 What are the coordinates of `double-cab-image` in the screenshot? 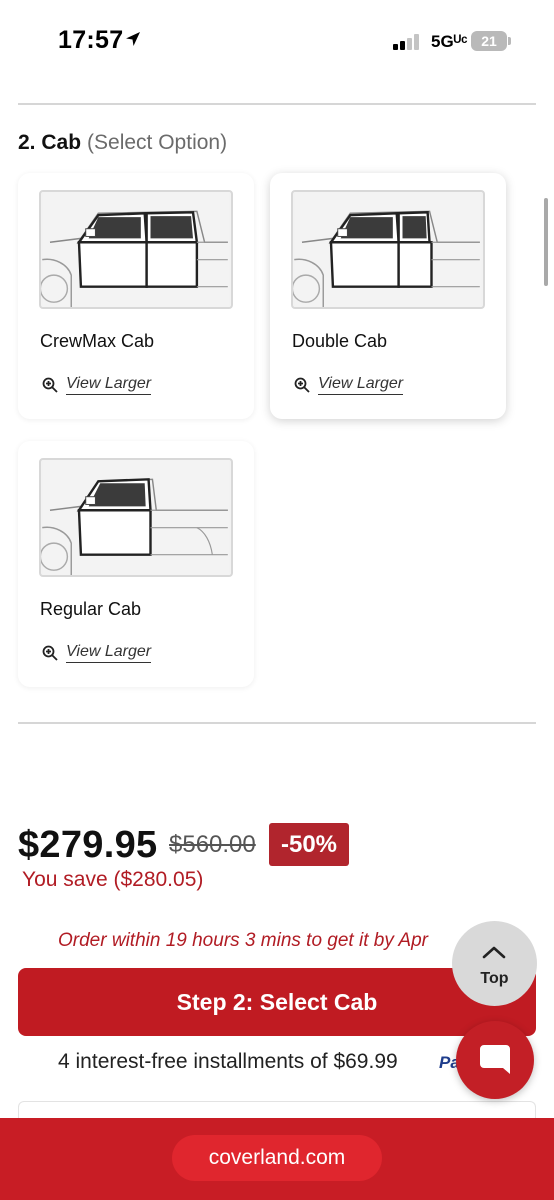 It's located at (388, 249).